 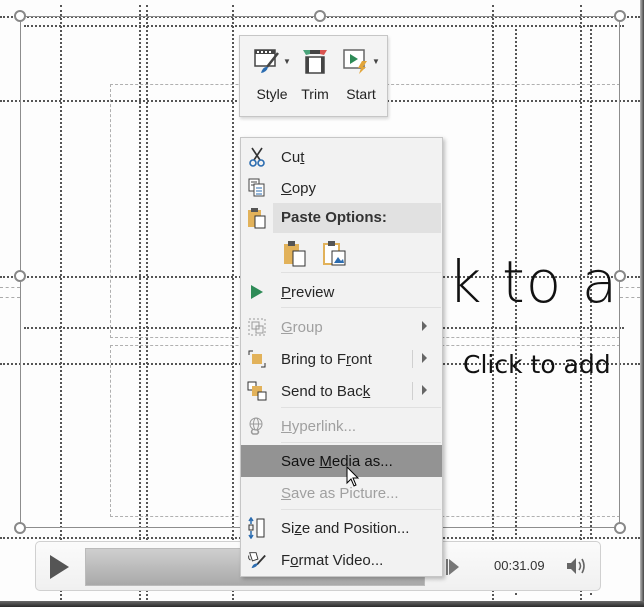 I want to click on menu-item-label: Cut, so click(x=293, y=157).